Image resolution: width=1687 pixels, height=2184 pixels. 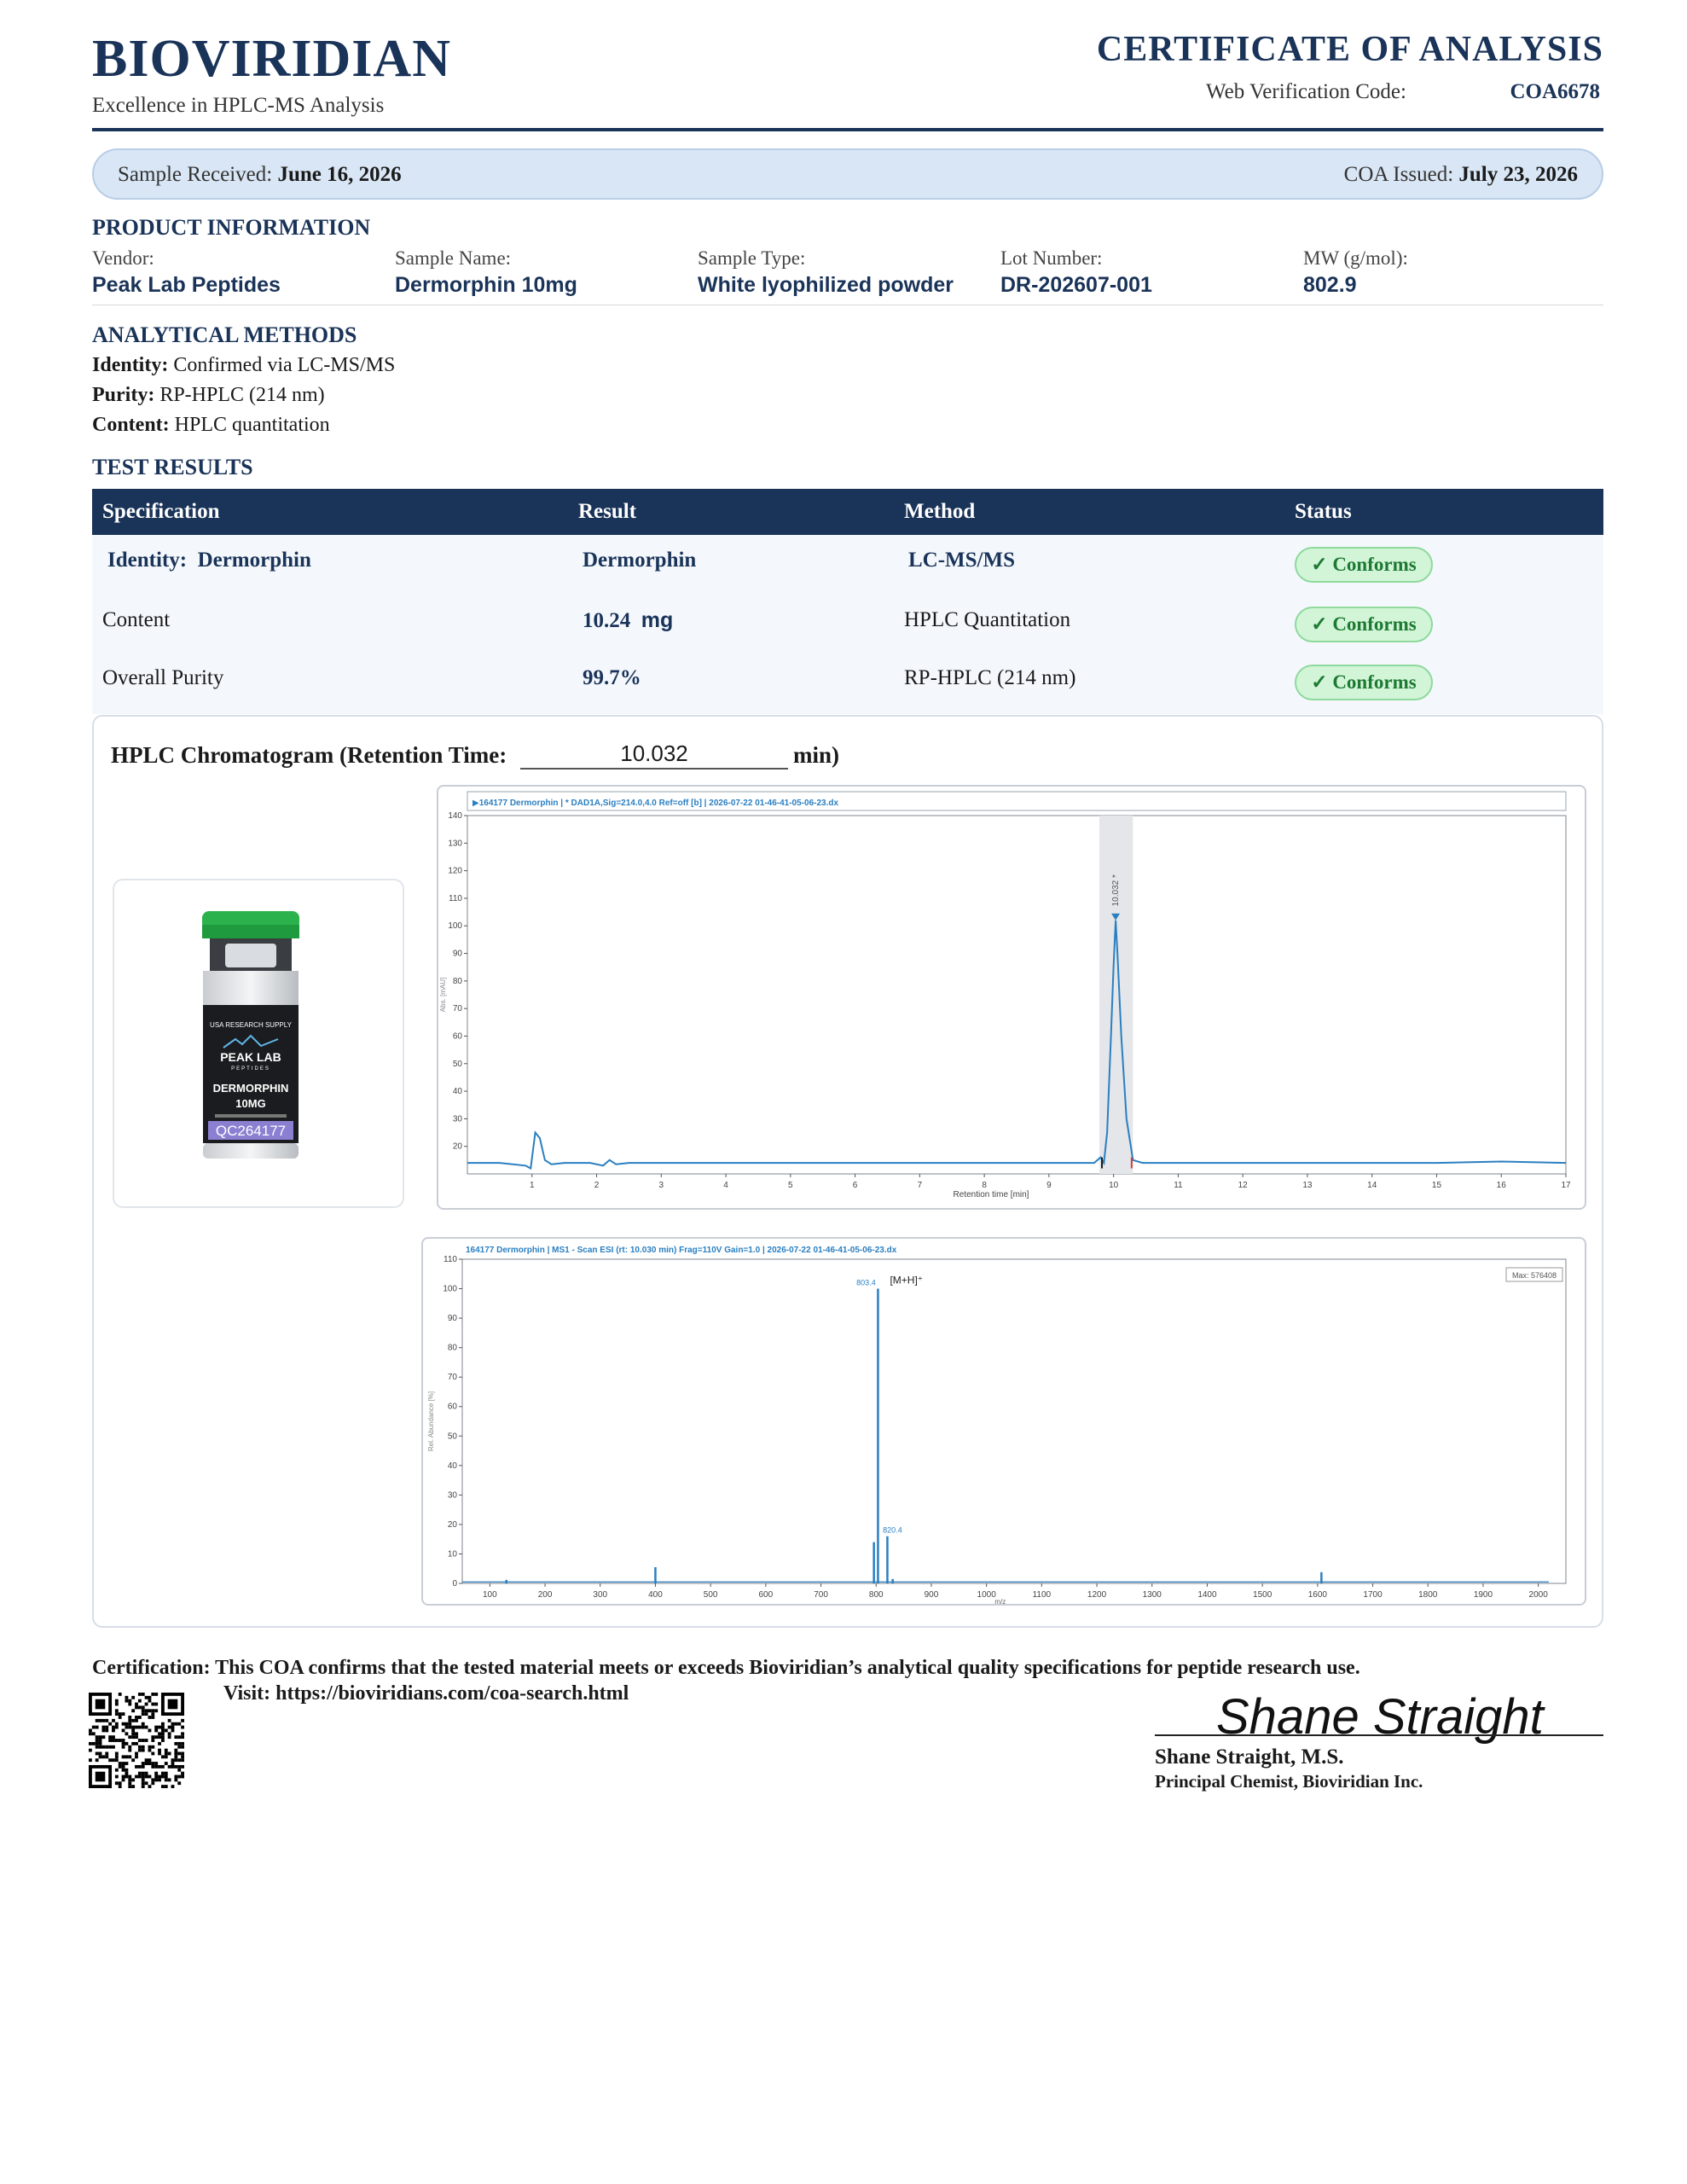 I want to click on x-tick-label: 900, so click(x=932, y=1595).